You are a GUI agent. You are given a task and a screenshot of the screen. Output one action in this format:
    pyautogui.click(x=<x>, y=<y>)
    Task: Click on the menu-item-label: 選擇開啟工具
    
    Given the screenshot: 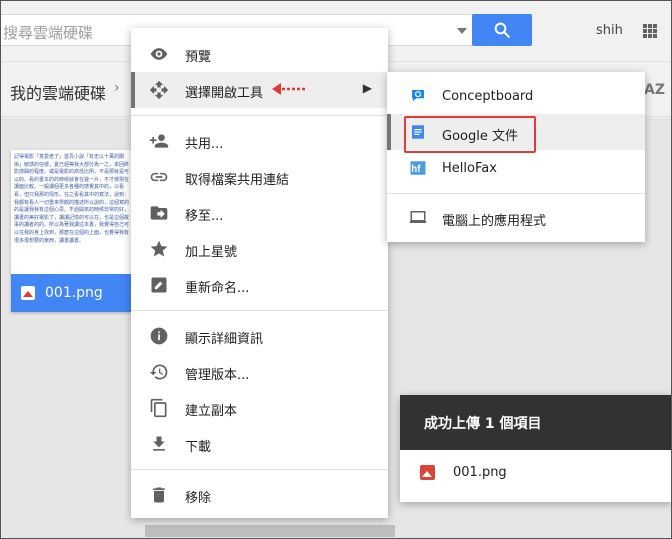 What is the action you would take?
    pyautogui.click(x=224, y=93)
    